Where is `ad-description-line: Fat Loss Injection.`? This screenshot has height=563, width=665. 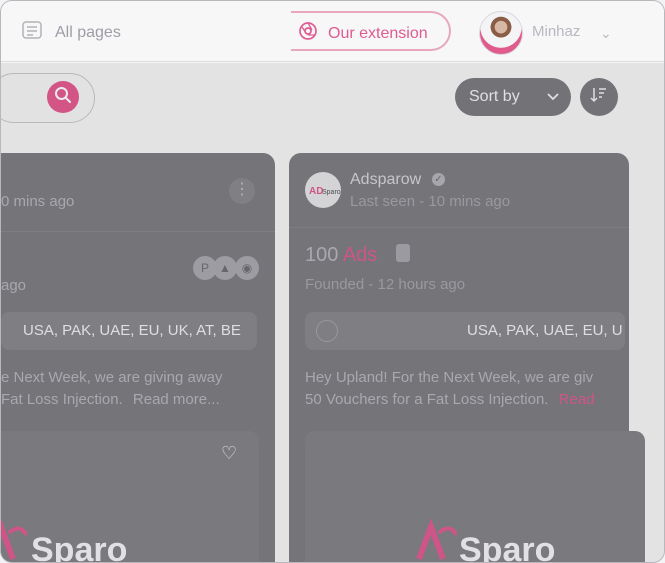
ad-description-line: Fat Loss Injection. is located at coordinates (62, 399).